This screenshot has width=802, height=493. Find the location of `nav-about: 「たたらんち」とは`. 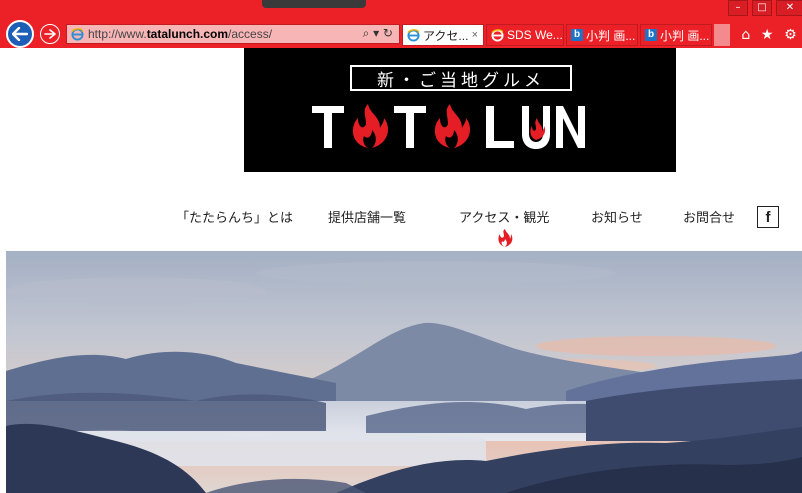

nav-about: 「たたらんち」とは is located at coordinates (234, 216).